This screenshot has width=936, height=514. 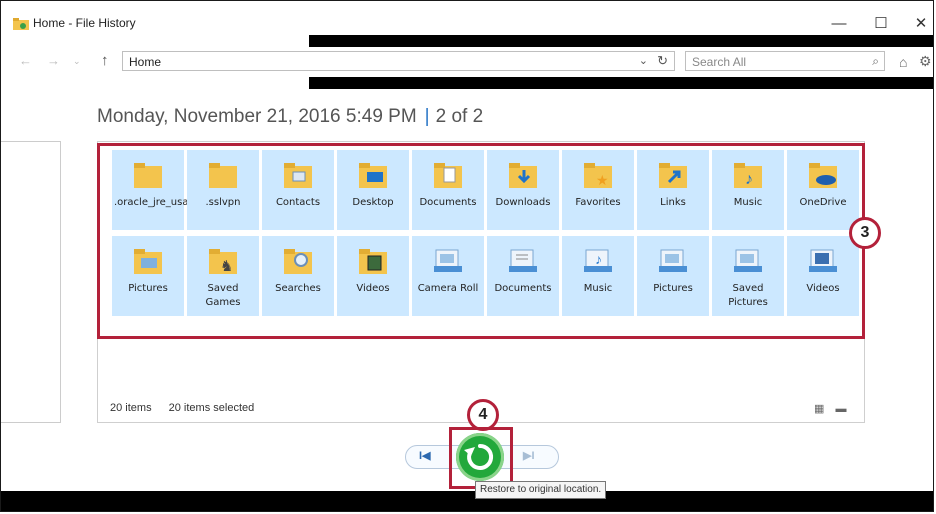 What do you see at coordinates (865, 233) in the screenshot?
I see `callout-3: 3` at bounding box center [865, 233].